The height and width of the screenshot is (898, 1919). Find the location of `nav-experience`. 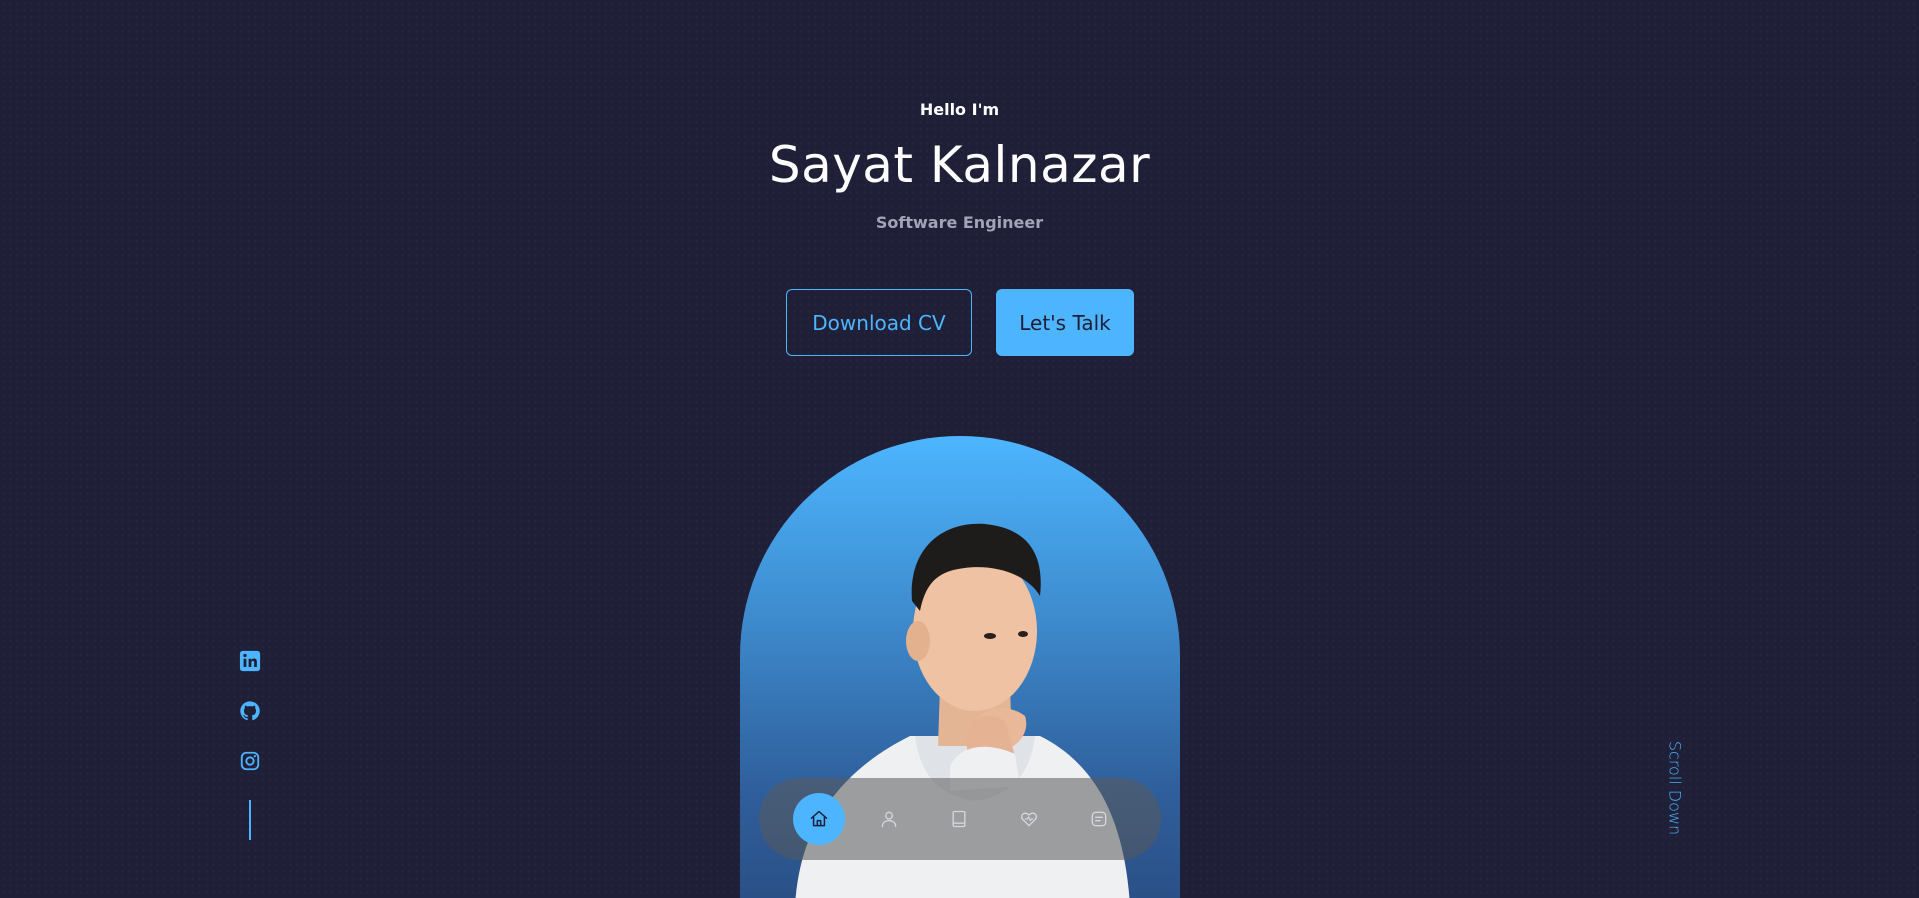

nav-experience is located at coordinates (959, 819).